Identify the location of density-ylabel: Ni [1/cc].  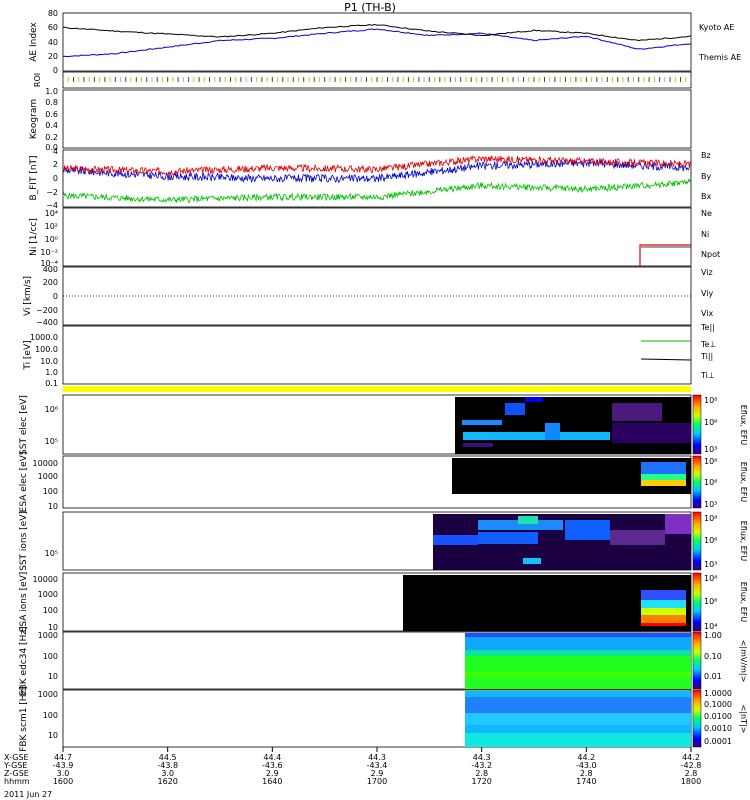
(34, 237).